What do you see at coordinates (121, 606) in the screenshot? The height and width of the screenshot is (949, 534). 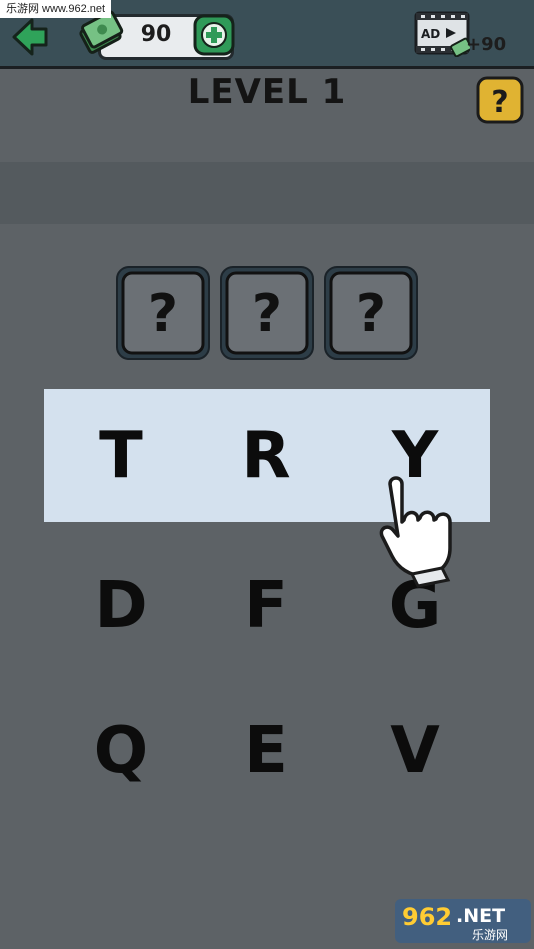 I see `letter-tile-d: D` at bounding box center [121, 606].